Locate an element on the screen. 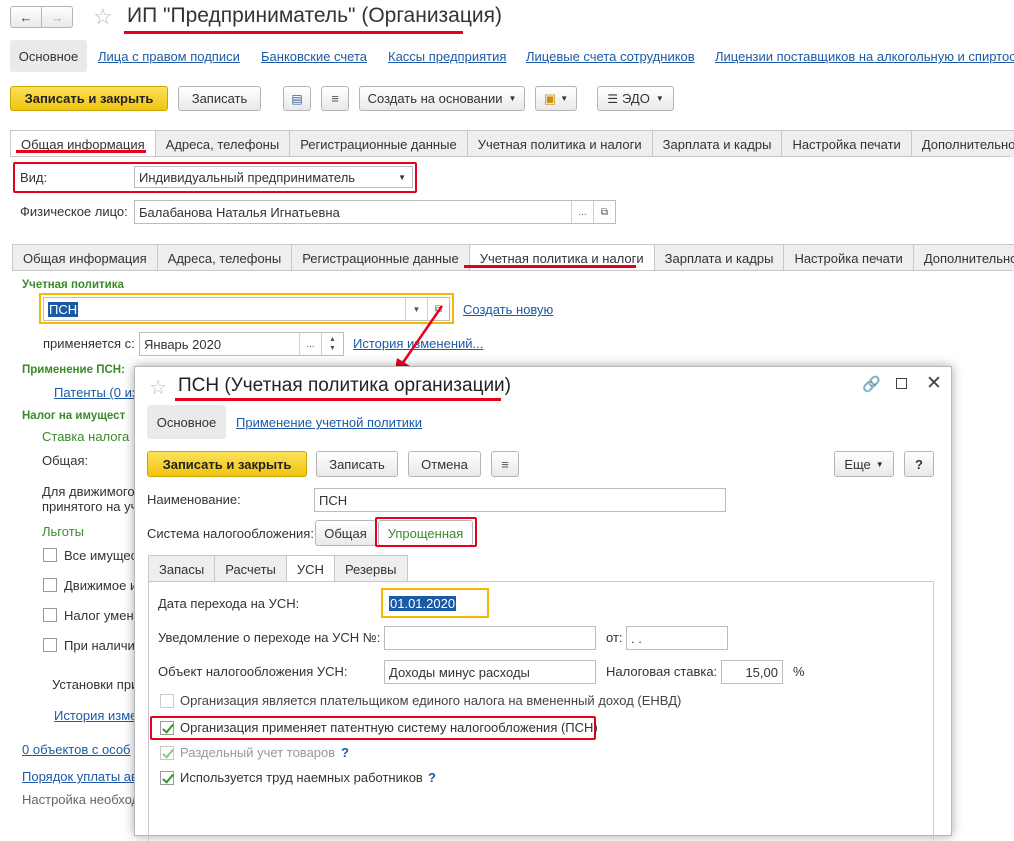 Image resolution: width=1014 pixels, height=841 pixels. tab-addresses: Адреса, телефоны is located at coordinates (222, 143).